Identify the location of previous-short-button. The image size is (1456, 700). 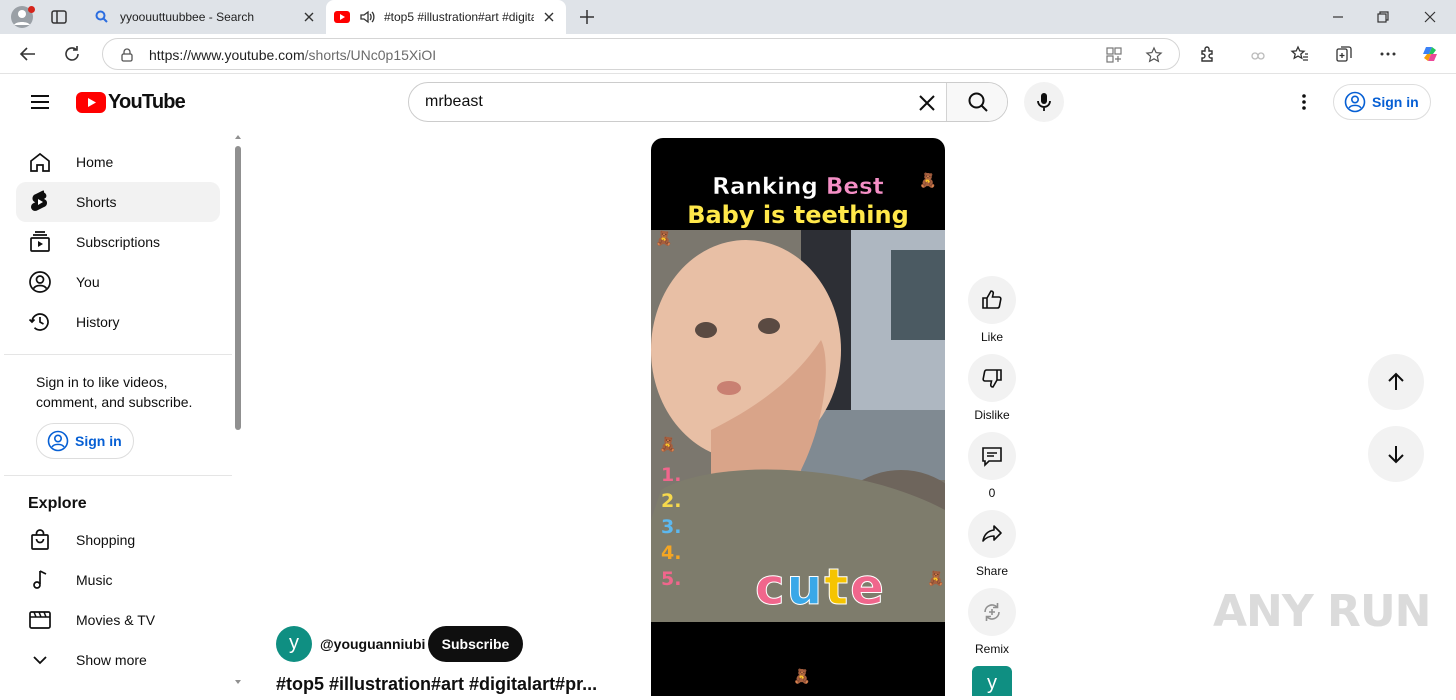
(1396, 382).